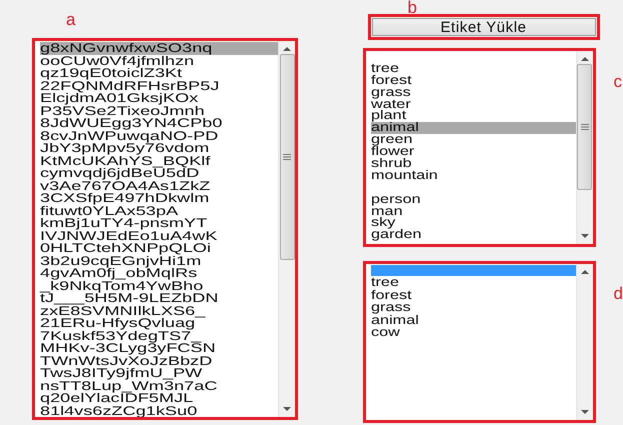  What do you see at coordinates (159, 160) in the screenshot?
I see `list-item: KtMcUKAhYS_BQKlf` at bounding box center [159, 160].